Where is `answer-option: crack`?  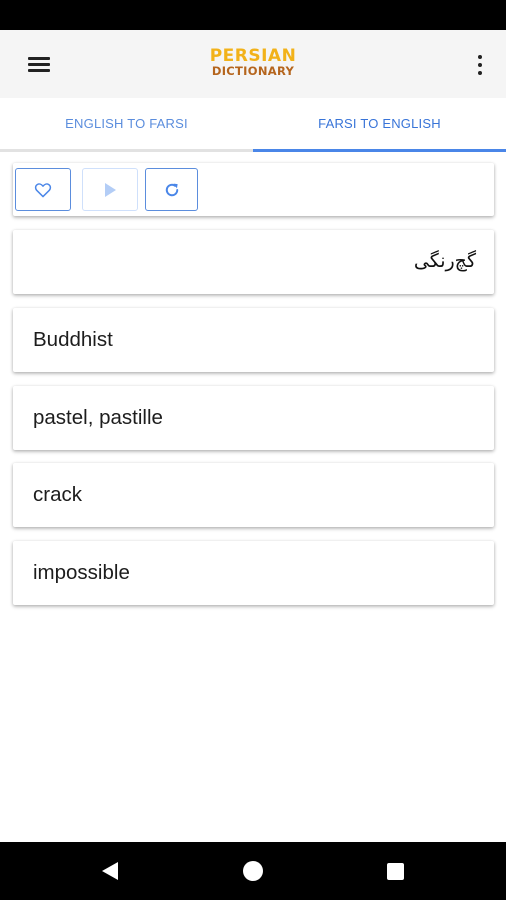
answer-option: crack is located at coordinates (253, 495).